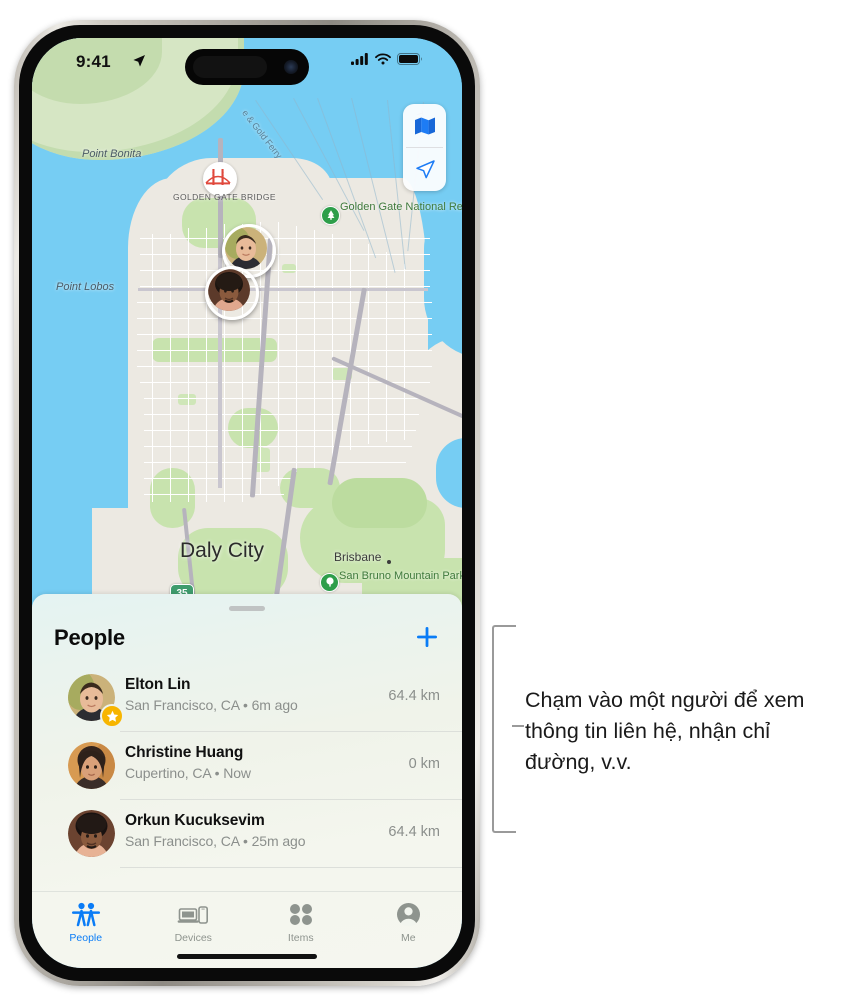  What do you see at coordinates (232, 293) in the screenshot?
I see `map-pin-orkun-kucuksevim` at bounding box center [232, 293].